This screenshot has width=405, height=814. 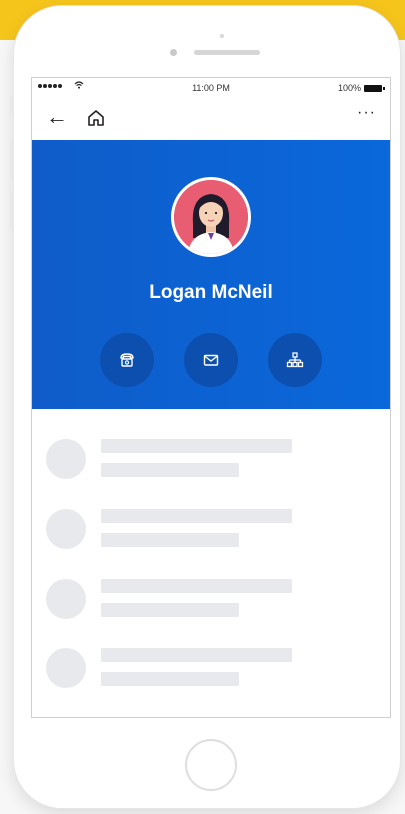 I want to click on profile-name: Logan McNeil, so click(x=211, y=292).